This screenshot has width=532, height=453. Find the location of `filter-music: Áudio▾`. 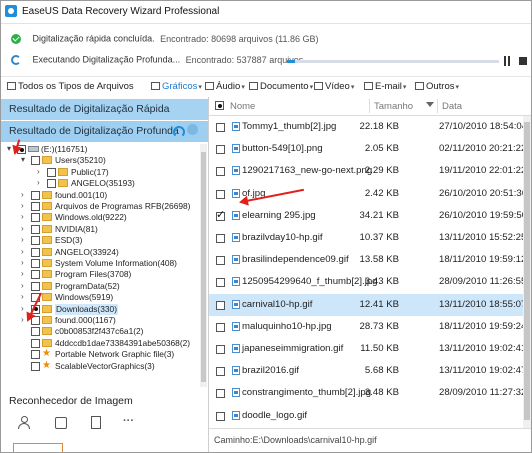

filter-music: Áudio▾ is located at coordinates (225, 86).